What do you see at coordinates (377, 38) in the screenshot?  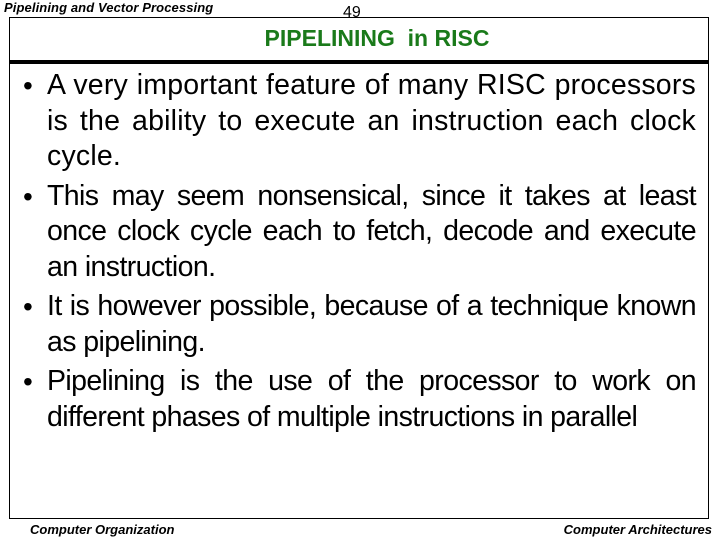 I see `slide-title: PIPELINING in RISC` at bounding box center [377, 38].